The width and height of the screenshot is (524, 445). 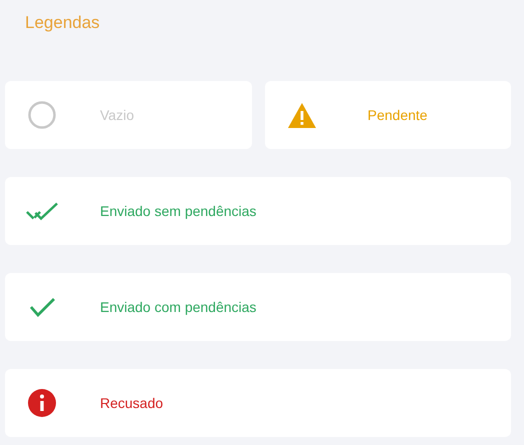 What do you see at coordinates (132, 403) in the screenshot?
I see `legend-label: Recusado` at bounding box center [132, 403].